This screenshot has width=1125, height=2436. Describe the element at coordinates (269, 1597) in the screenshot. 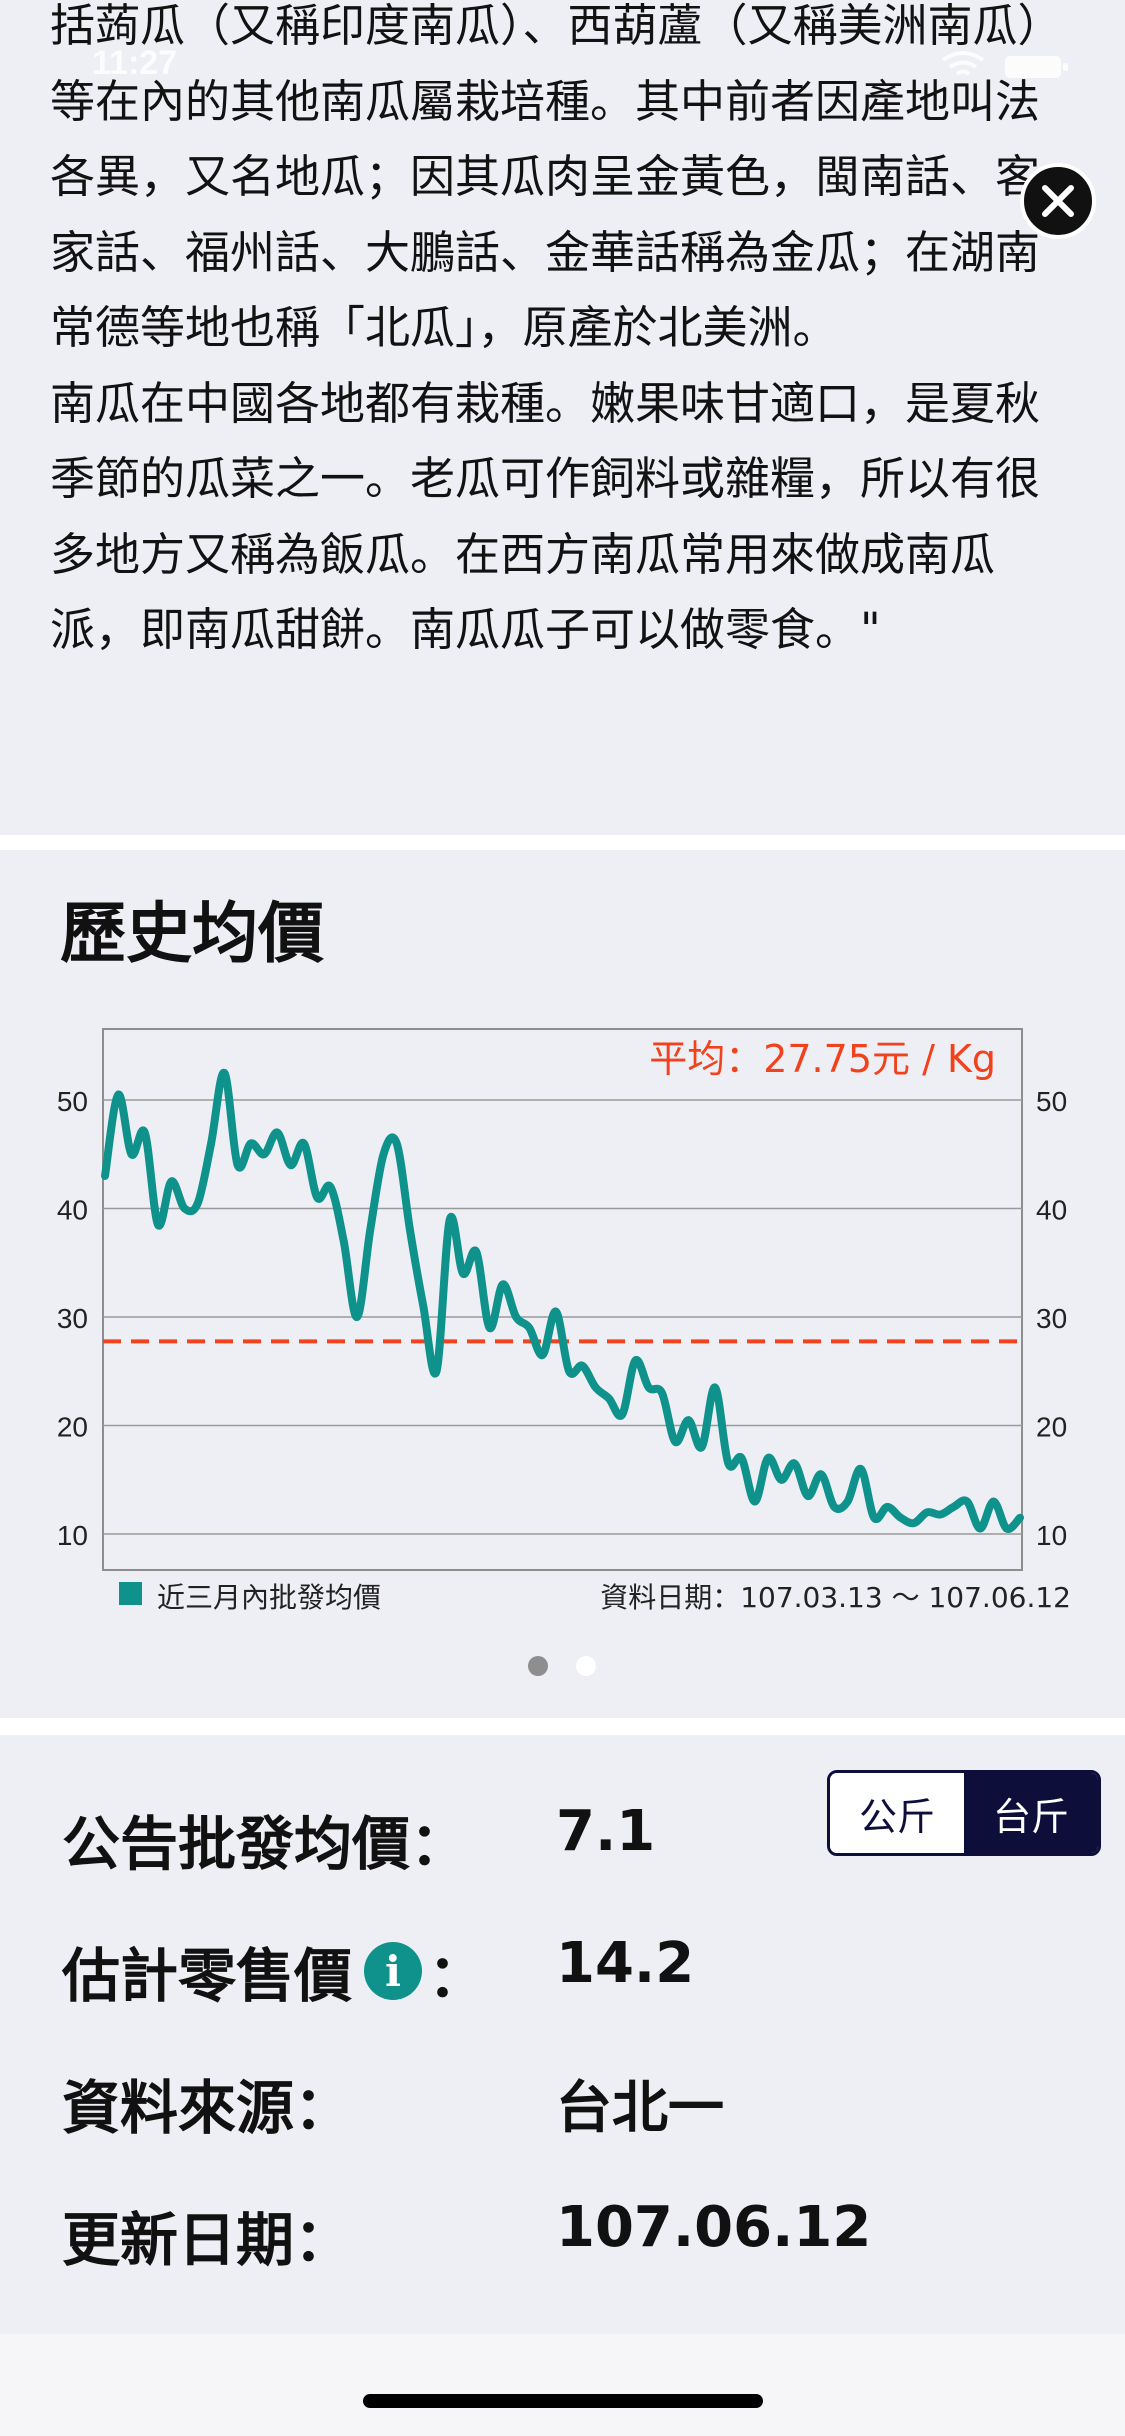

I see `legend-label: 近三月內批發均價` at that location.